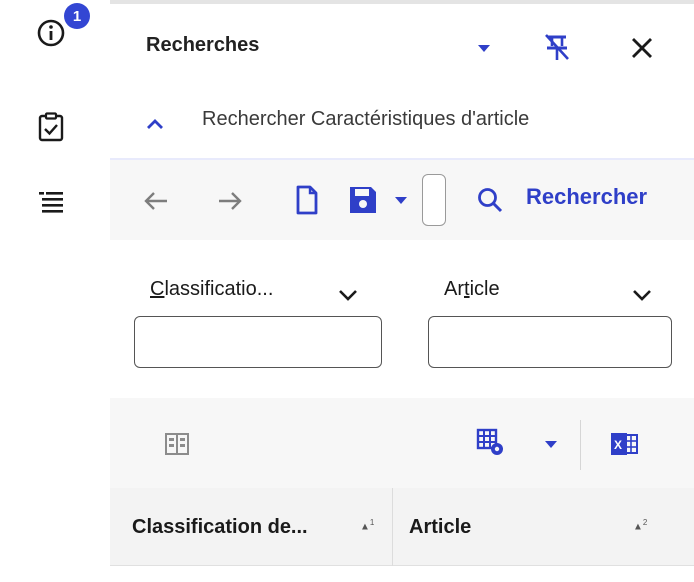  Describe the element at coordinates (543, 527) in the screenshot. I see `column-header-article: Article ▲2` at that location.